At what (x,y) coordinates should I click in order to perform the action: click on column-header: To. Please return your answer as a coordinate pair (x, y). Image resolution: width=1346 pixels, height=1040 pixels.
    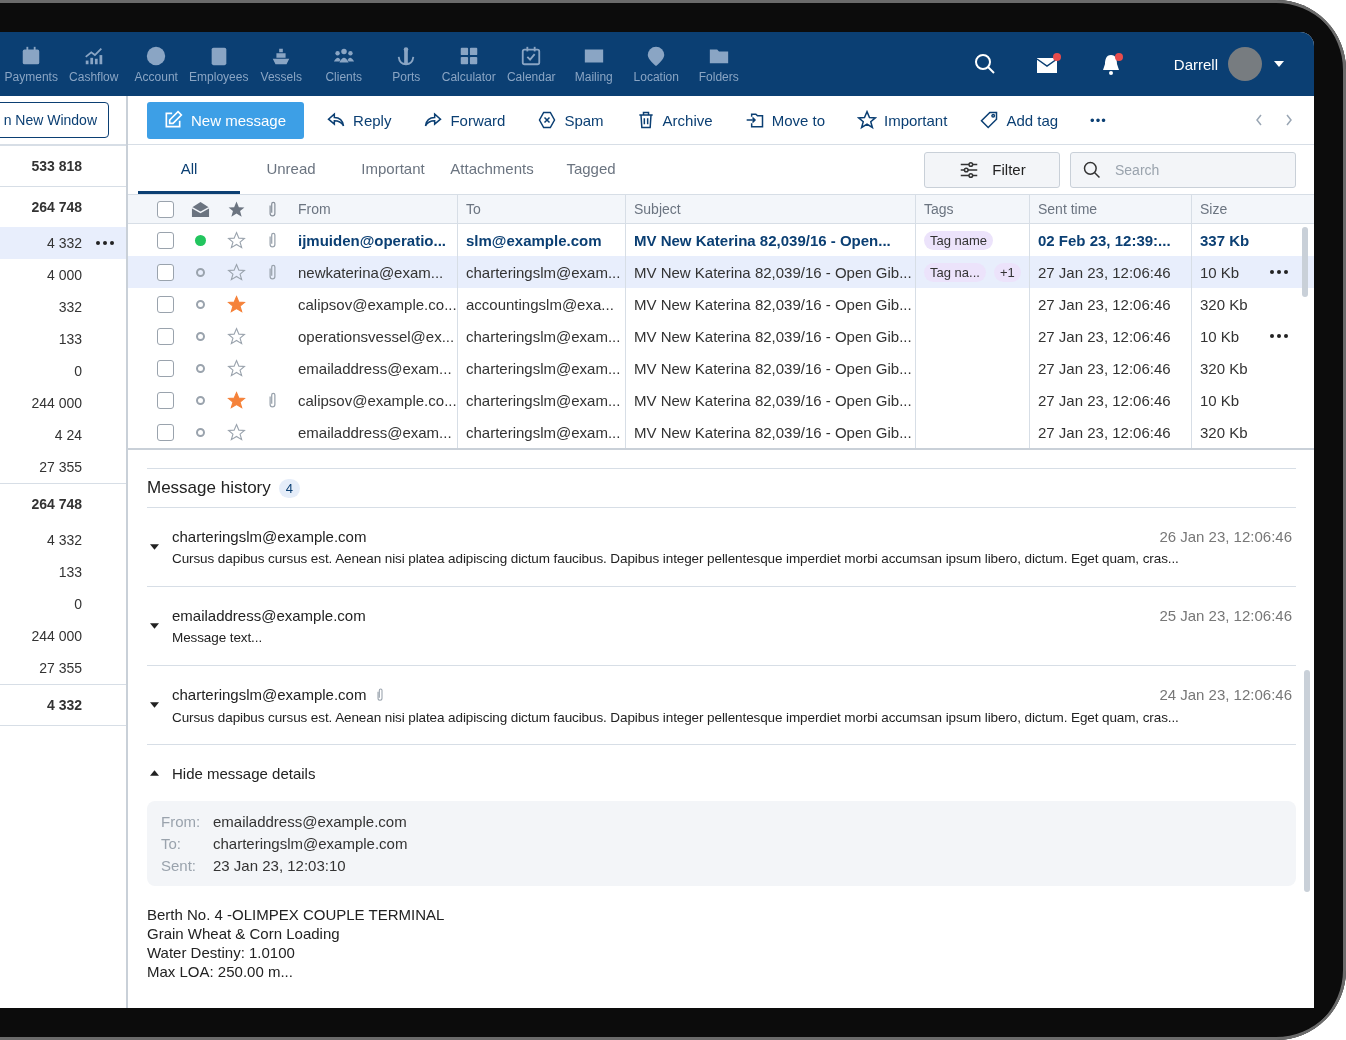
    Looking at the image, I should click on (542, 209).